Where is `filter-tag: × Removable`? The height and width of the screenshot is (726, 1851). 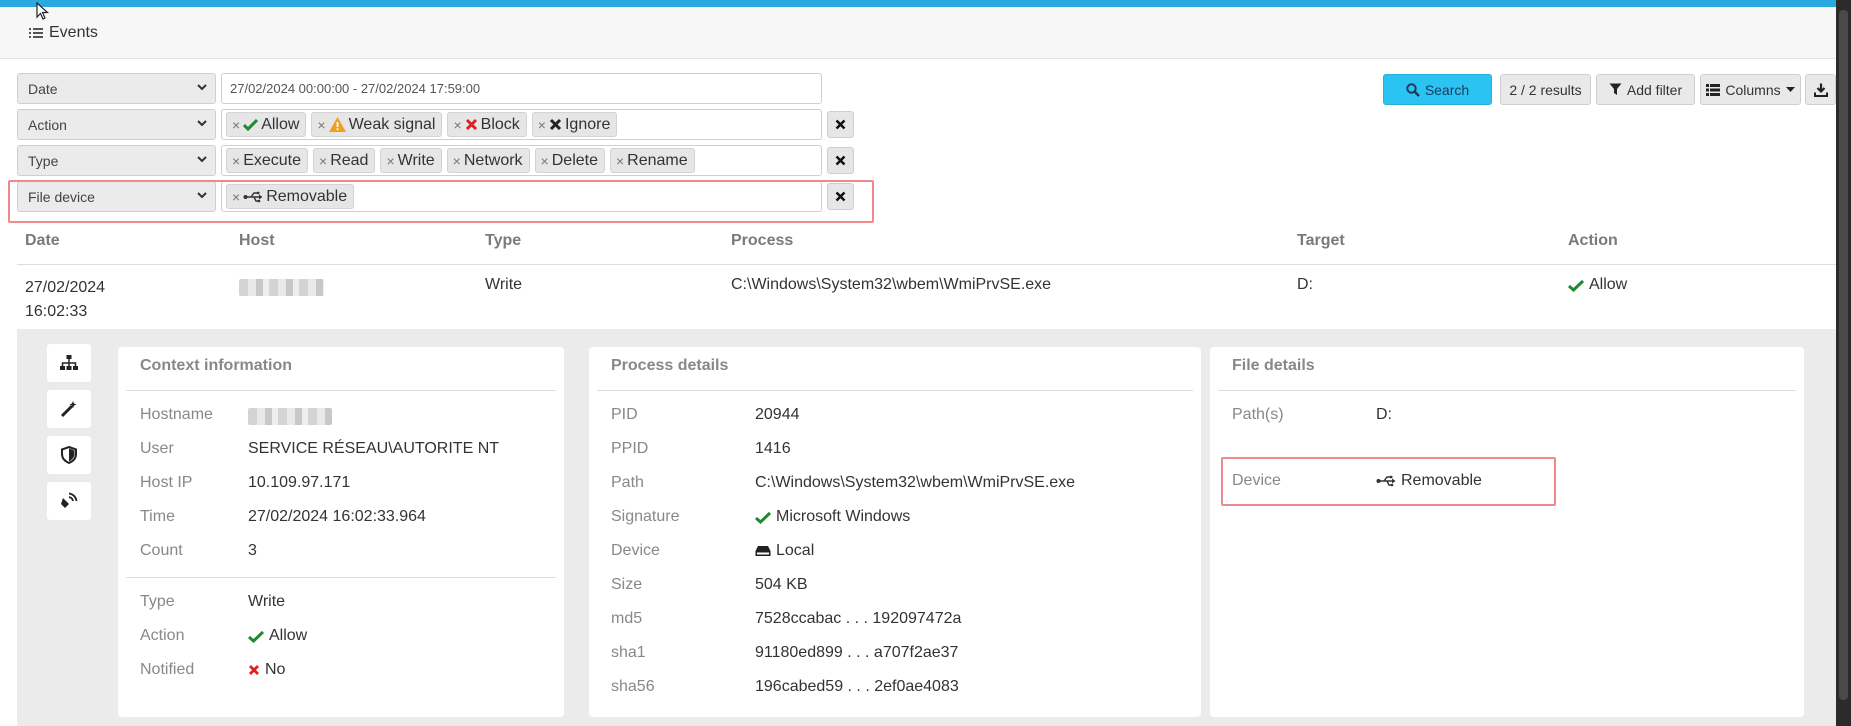
filter-tag: × Removable is located at coordinates (290, 196).